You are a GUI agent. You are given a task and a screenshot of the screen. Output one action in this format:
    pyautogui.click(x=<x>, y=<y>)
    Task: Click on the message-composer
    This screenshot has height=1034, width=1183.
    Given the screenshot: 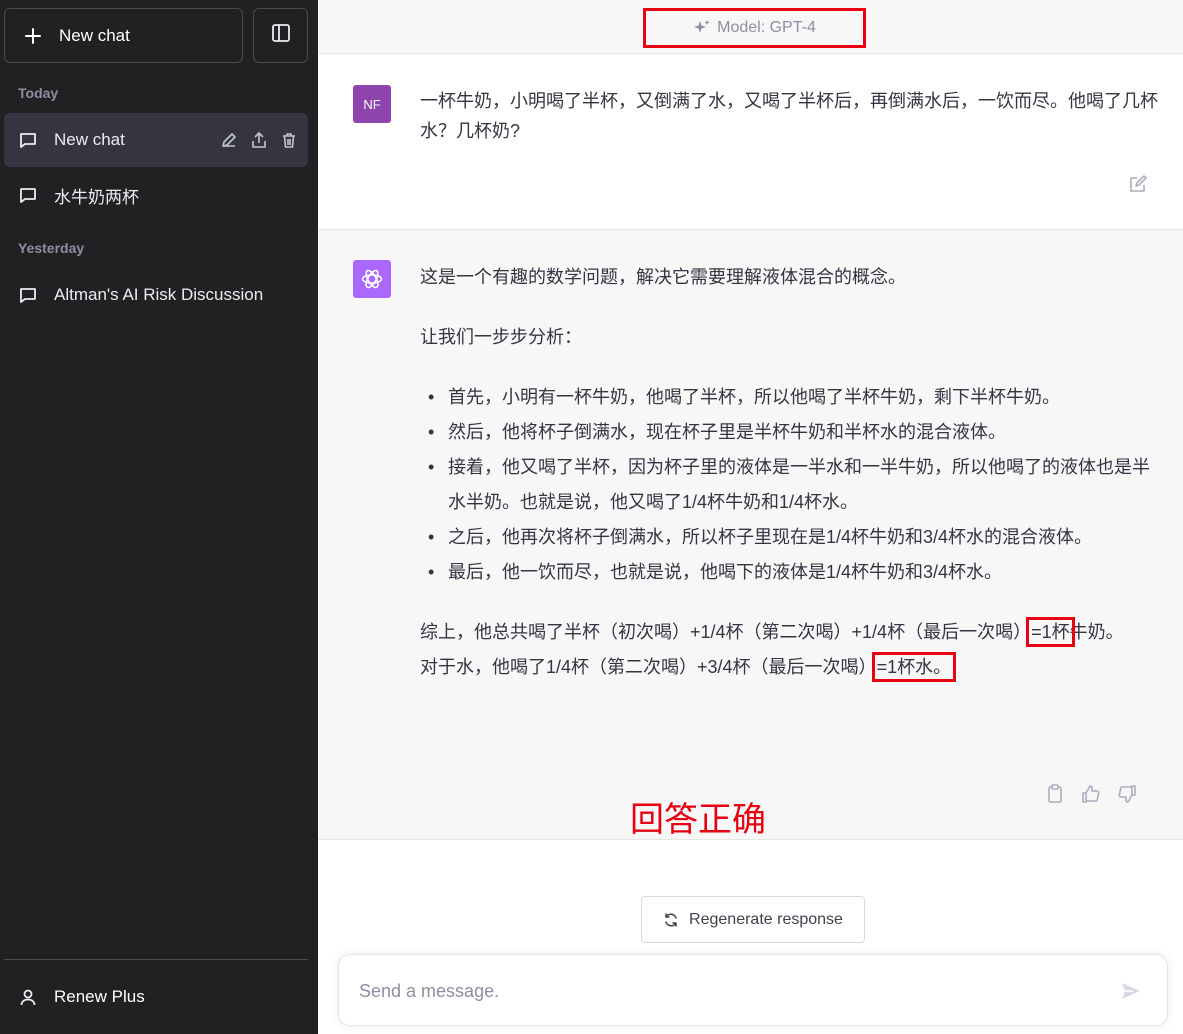 What is the action you would take?
    pyautogui.click(x=753, y=990)
    